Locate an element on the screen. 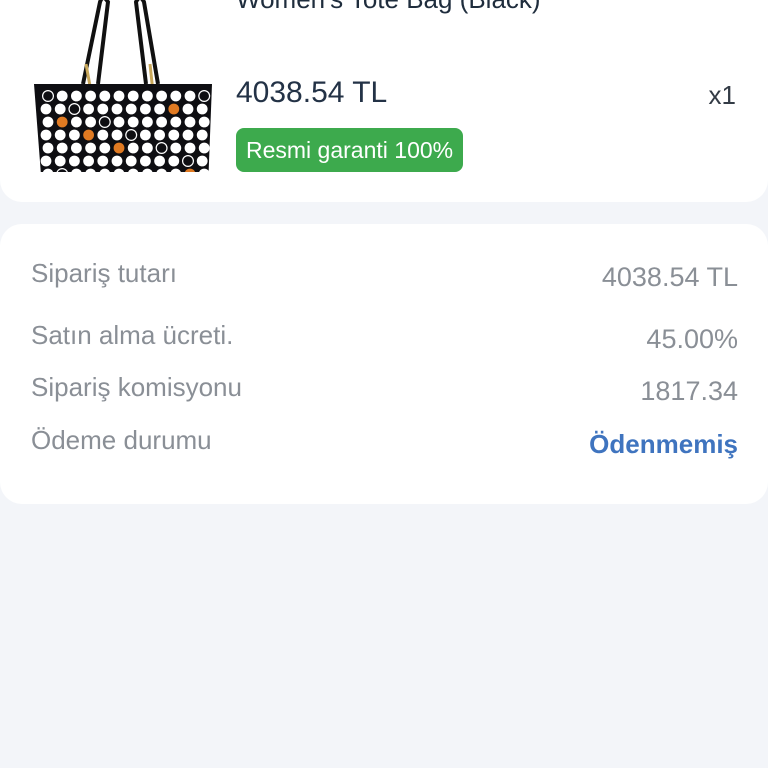  purchase-fee-row: Satın alma ücreti. 45.00% is located at coordinates (384, 340).